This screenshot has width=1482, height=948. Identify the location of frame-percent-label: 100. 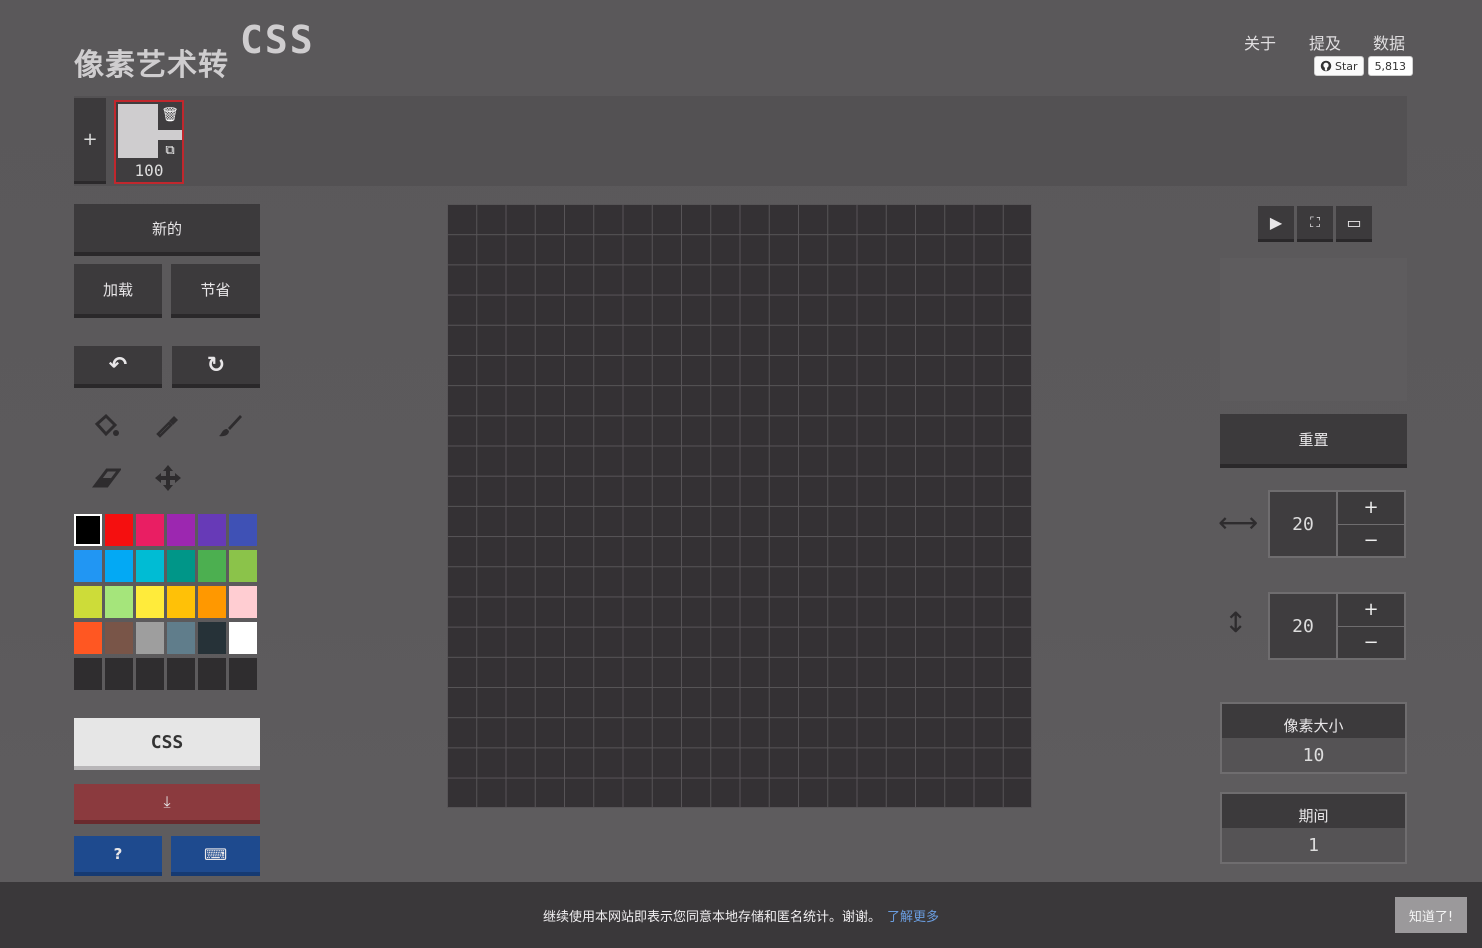
(149, 170).